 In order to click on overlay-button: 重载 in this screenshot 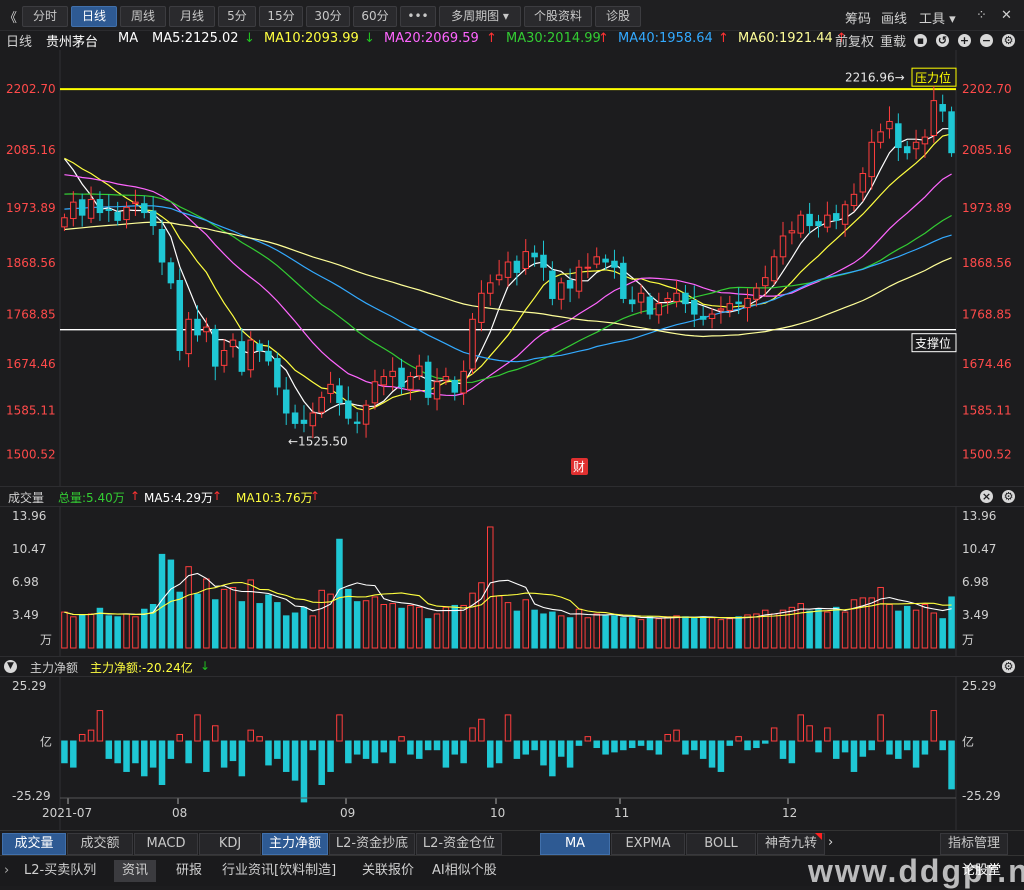, I will do `click(893, 40)`.